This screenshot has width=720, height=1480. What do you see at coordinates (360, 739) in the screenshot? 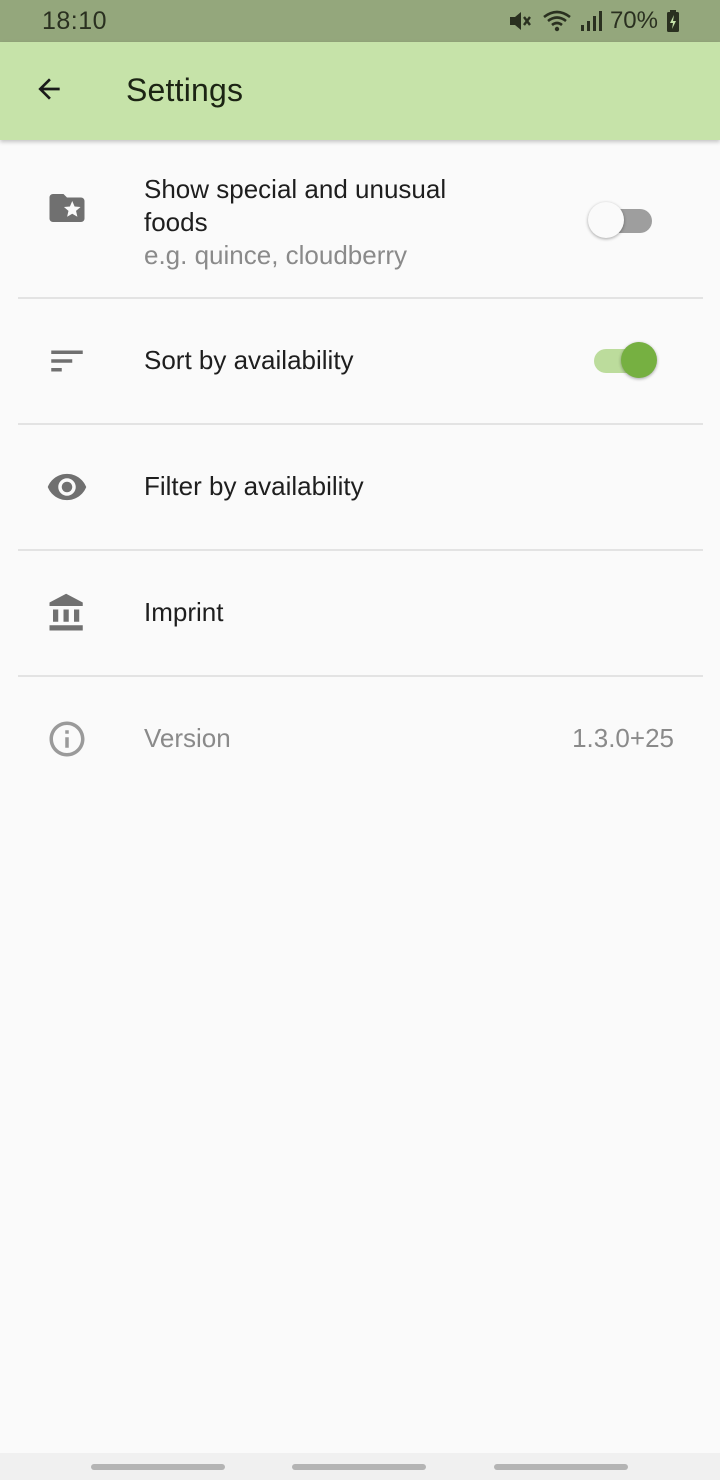
I see `setting-version: Version 1.3.0+25` at bounding box center [360, 739].